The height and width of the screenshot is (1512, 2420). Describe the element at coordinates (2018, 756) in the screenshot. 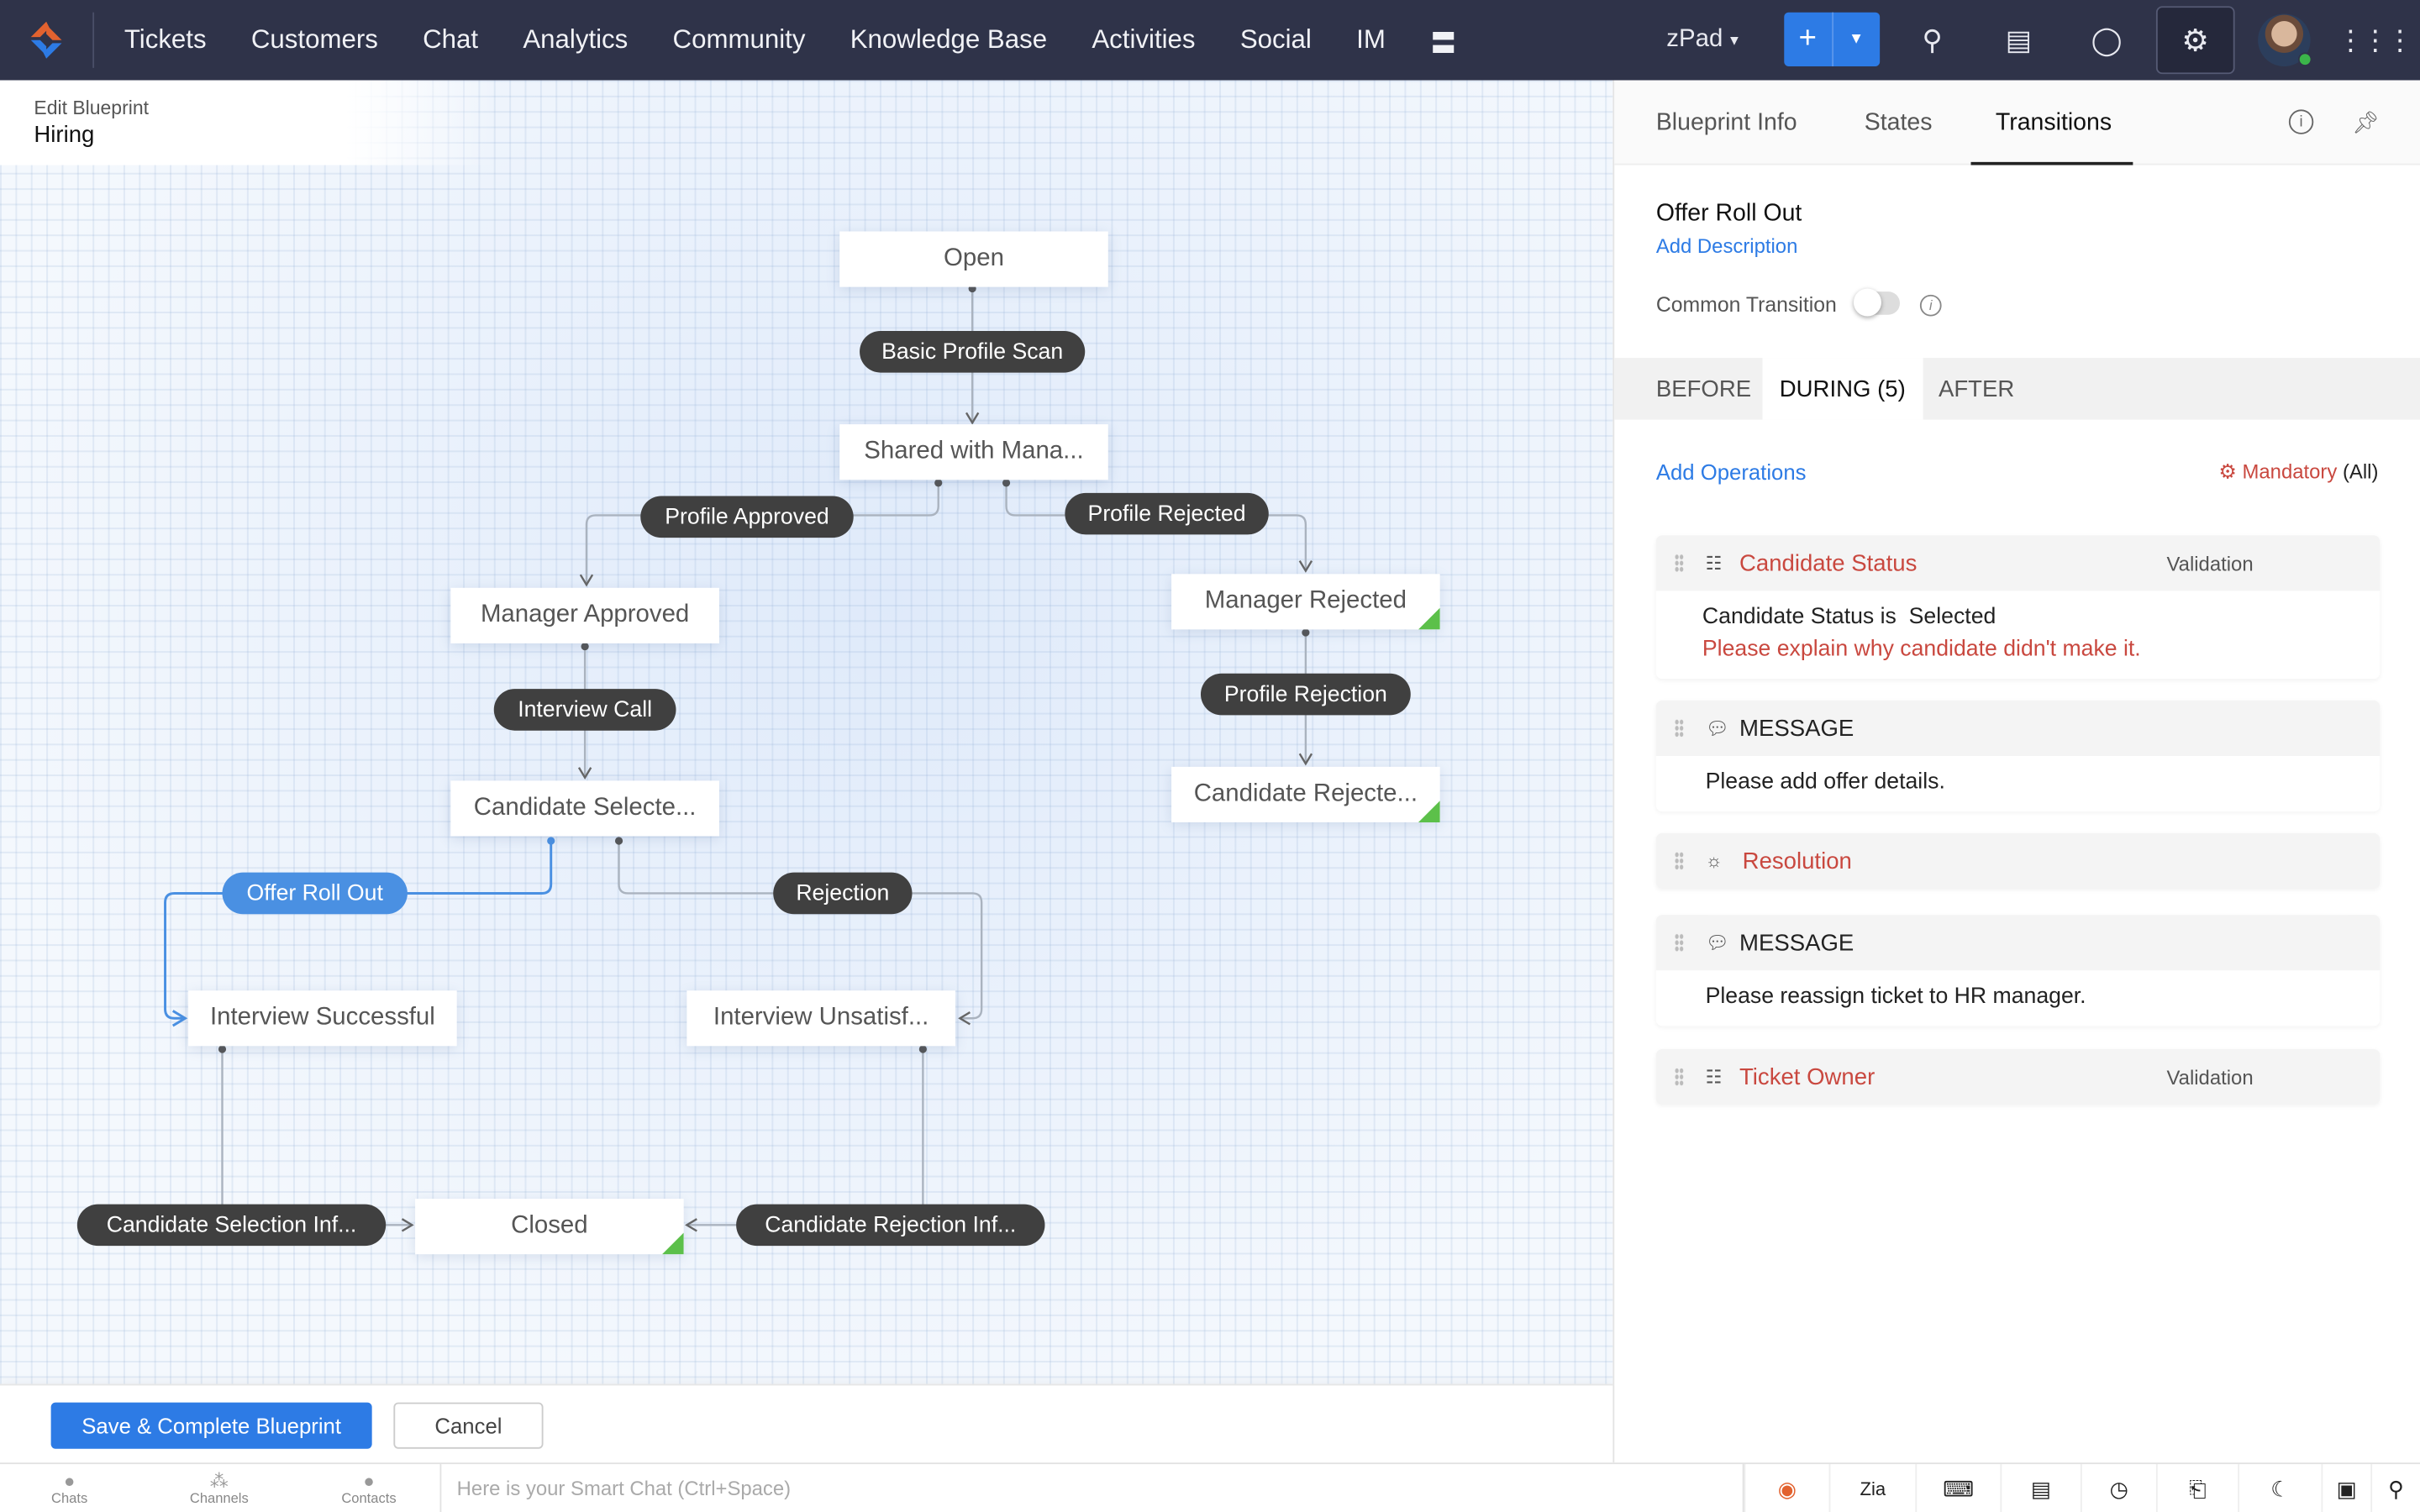

I see `operation-message: 💬︎ MESSAGE Please add offer details.` at that location.